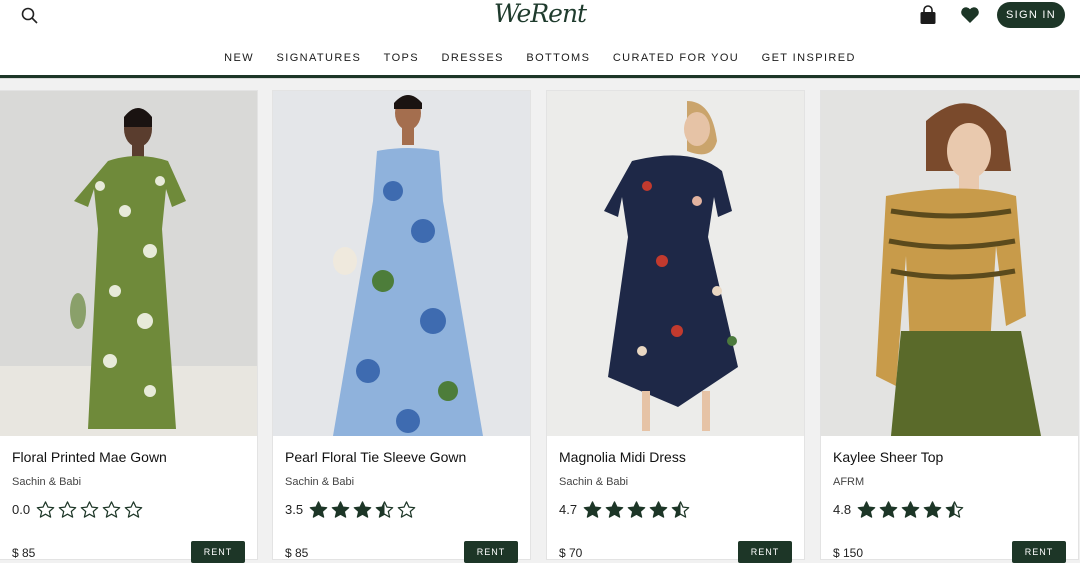 Image resolution: width=1080 pixels, height=563 pixels. What do you see at coordinates (319, 58) in the screenshot?
I see `nav-signatures: SIGNATURES` at bounding box center [319, 58].